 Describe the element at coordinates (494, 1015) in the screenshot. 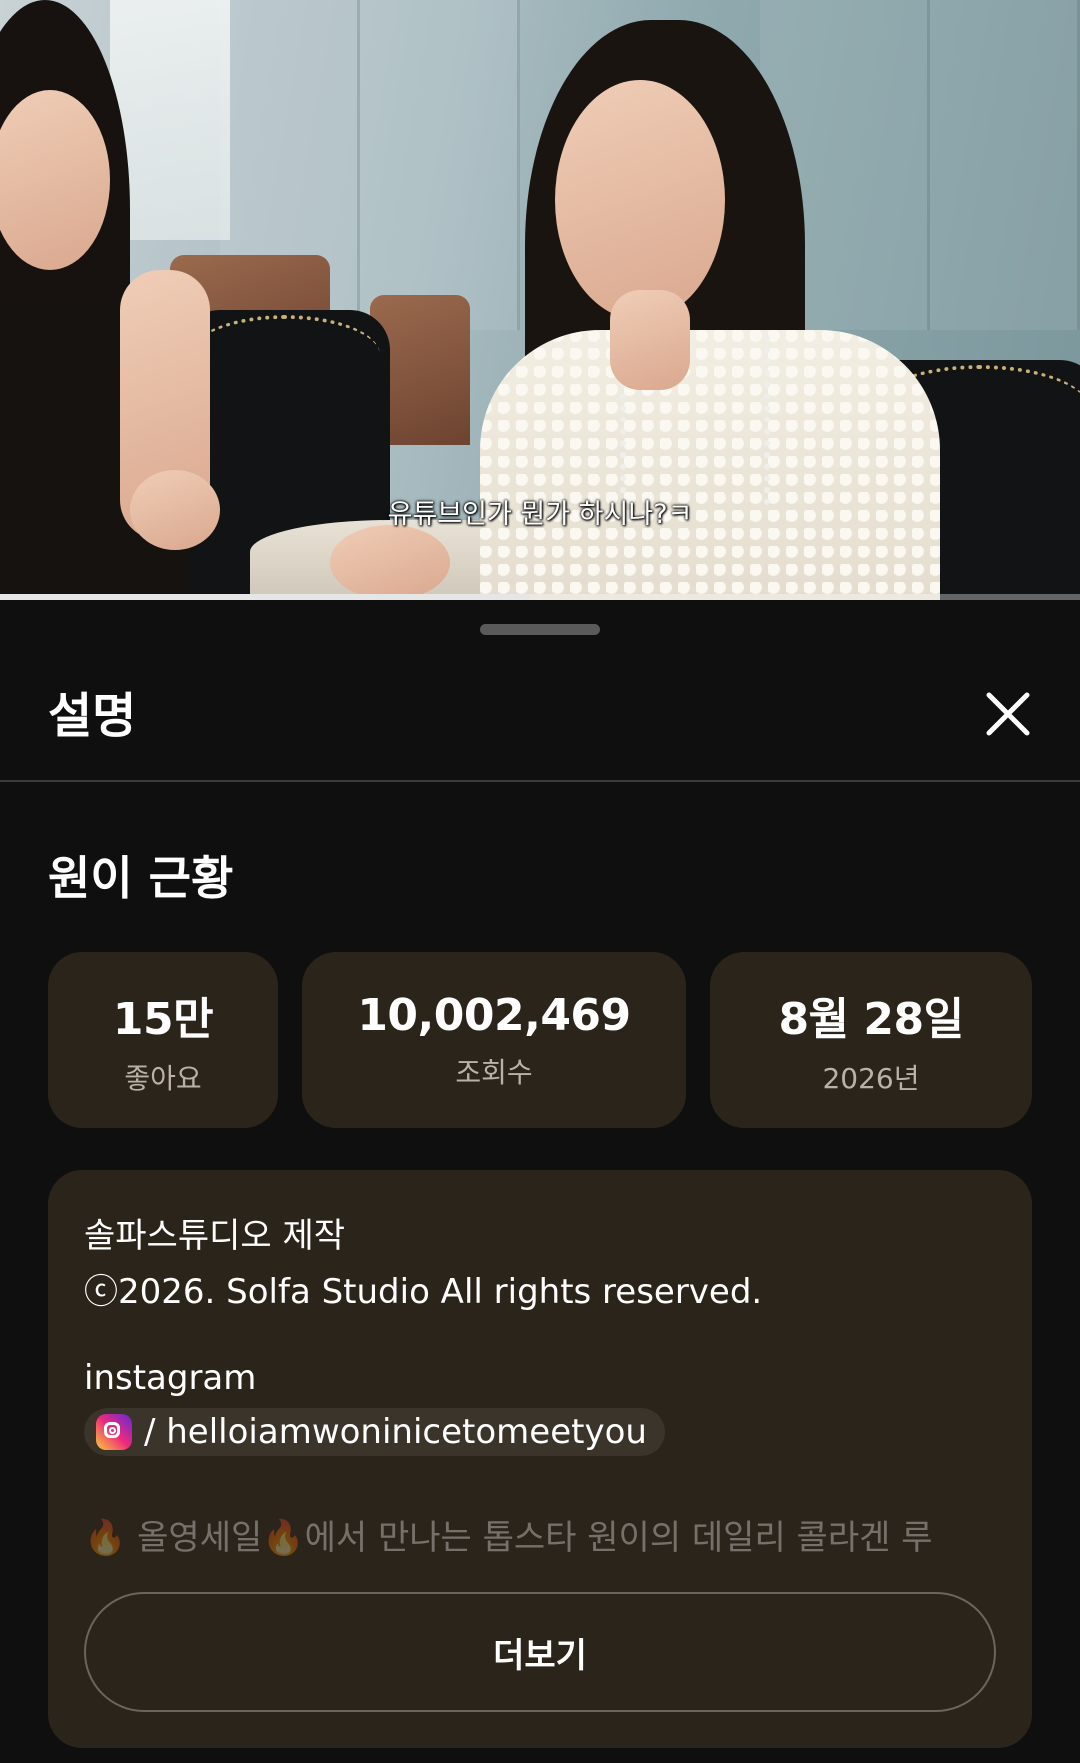

I see `stat-views-value: 10,002,469` at that location.